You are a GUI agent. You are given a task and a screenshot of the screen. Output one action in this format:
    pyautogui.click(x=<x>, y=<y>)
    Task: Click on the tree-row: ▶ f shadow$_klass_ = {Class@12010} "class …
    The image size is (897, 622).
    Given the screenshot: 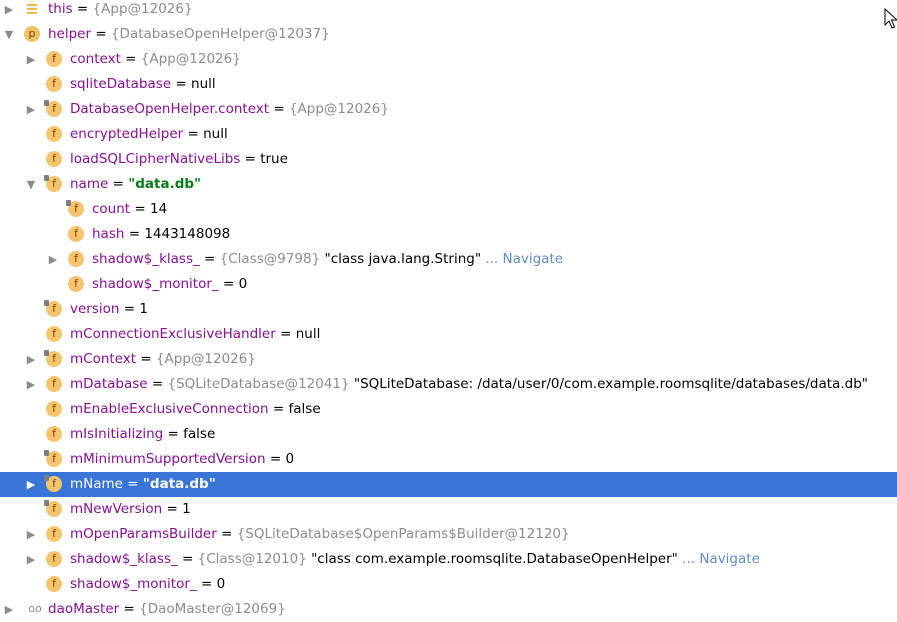 What is the action you would take?
    pyautogui.click(x=448, y=559)
    